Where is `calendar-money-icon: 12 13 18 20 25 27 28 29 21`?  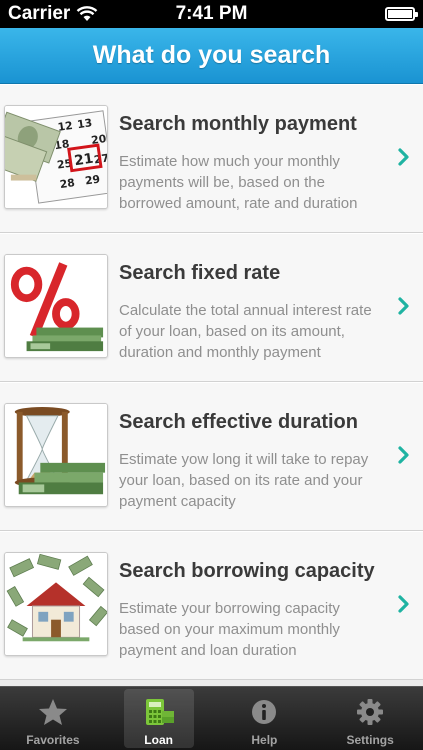 calendar-money-icon: 12 13 18 20 25 27 28 29 21 is located at coordinates (56, 157).